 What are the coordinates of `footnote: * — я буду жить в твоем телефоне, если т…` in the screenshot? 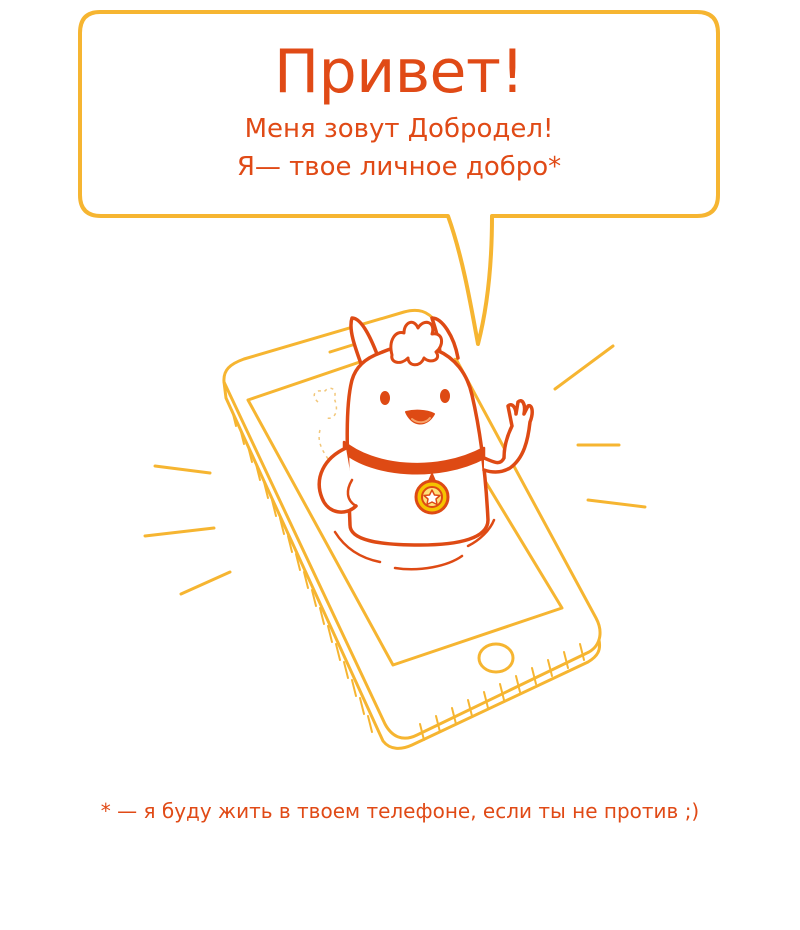 It's located at (400, 811).